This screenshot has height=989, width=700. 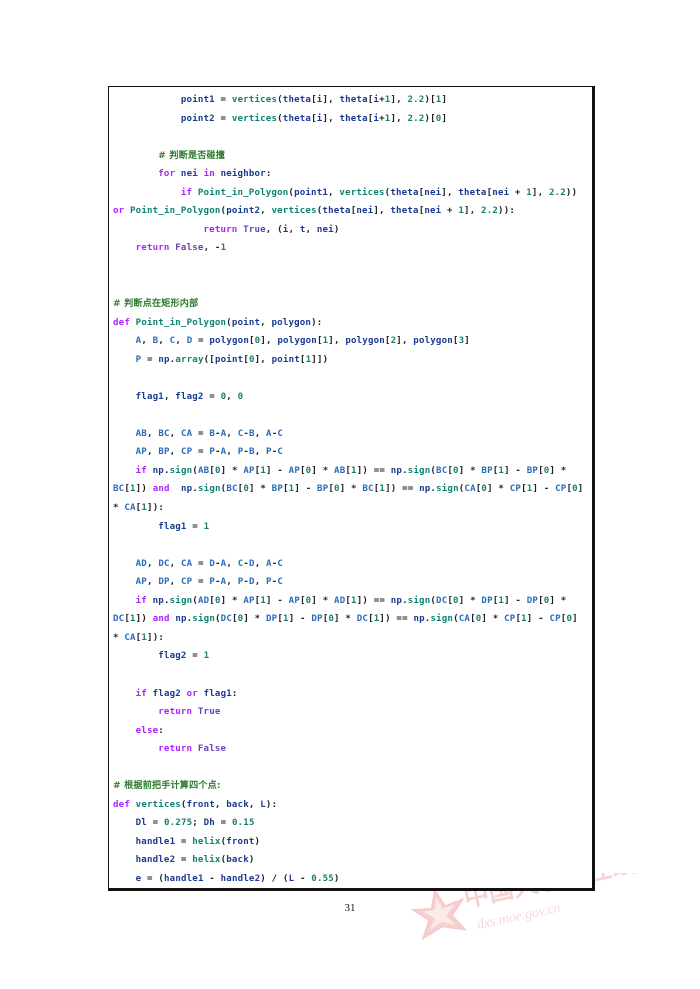 I want to click on code-keyword: or, so click(x=119, y=211).